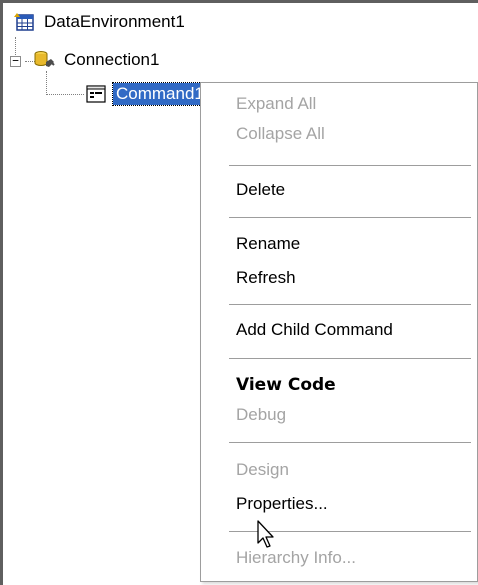  Describe the element at coordinates (112, 59) in the screenshot. I see `tree-node-label: Connection1` at that location.